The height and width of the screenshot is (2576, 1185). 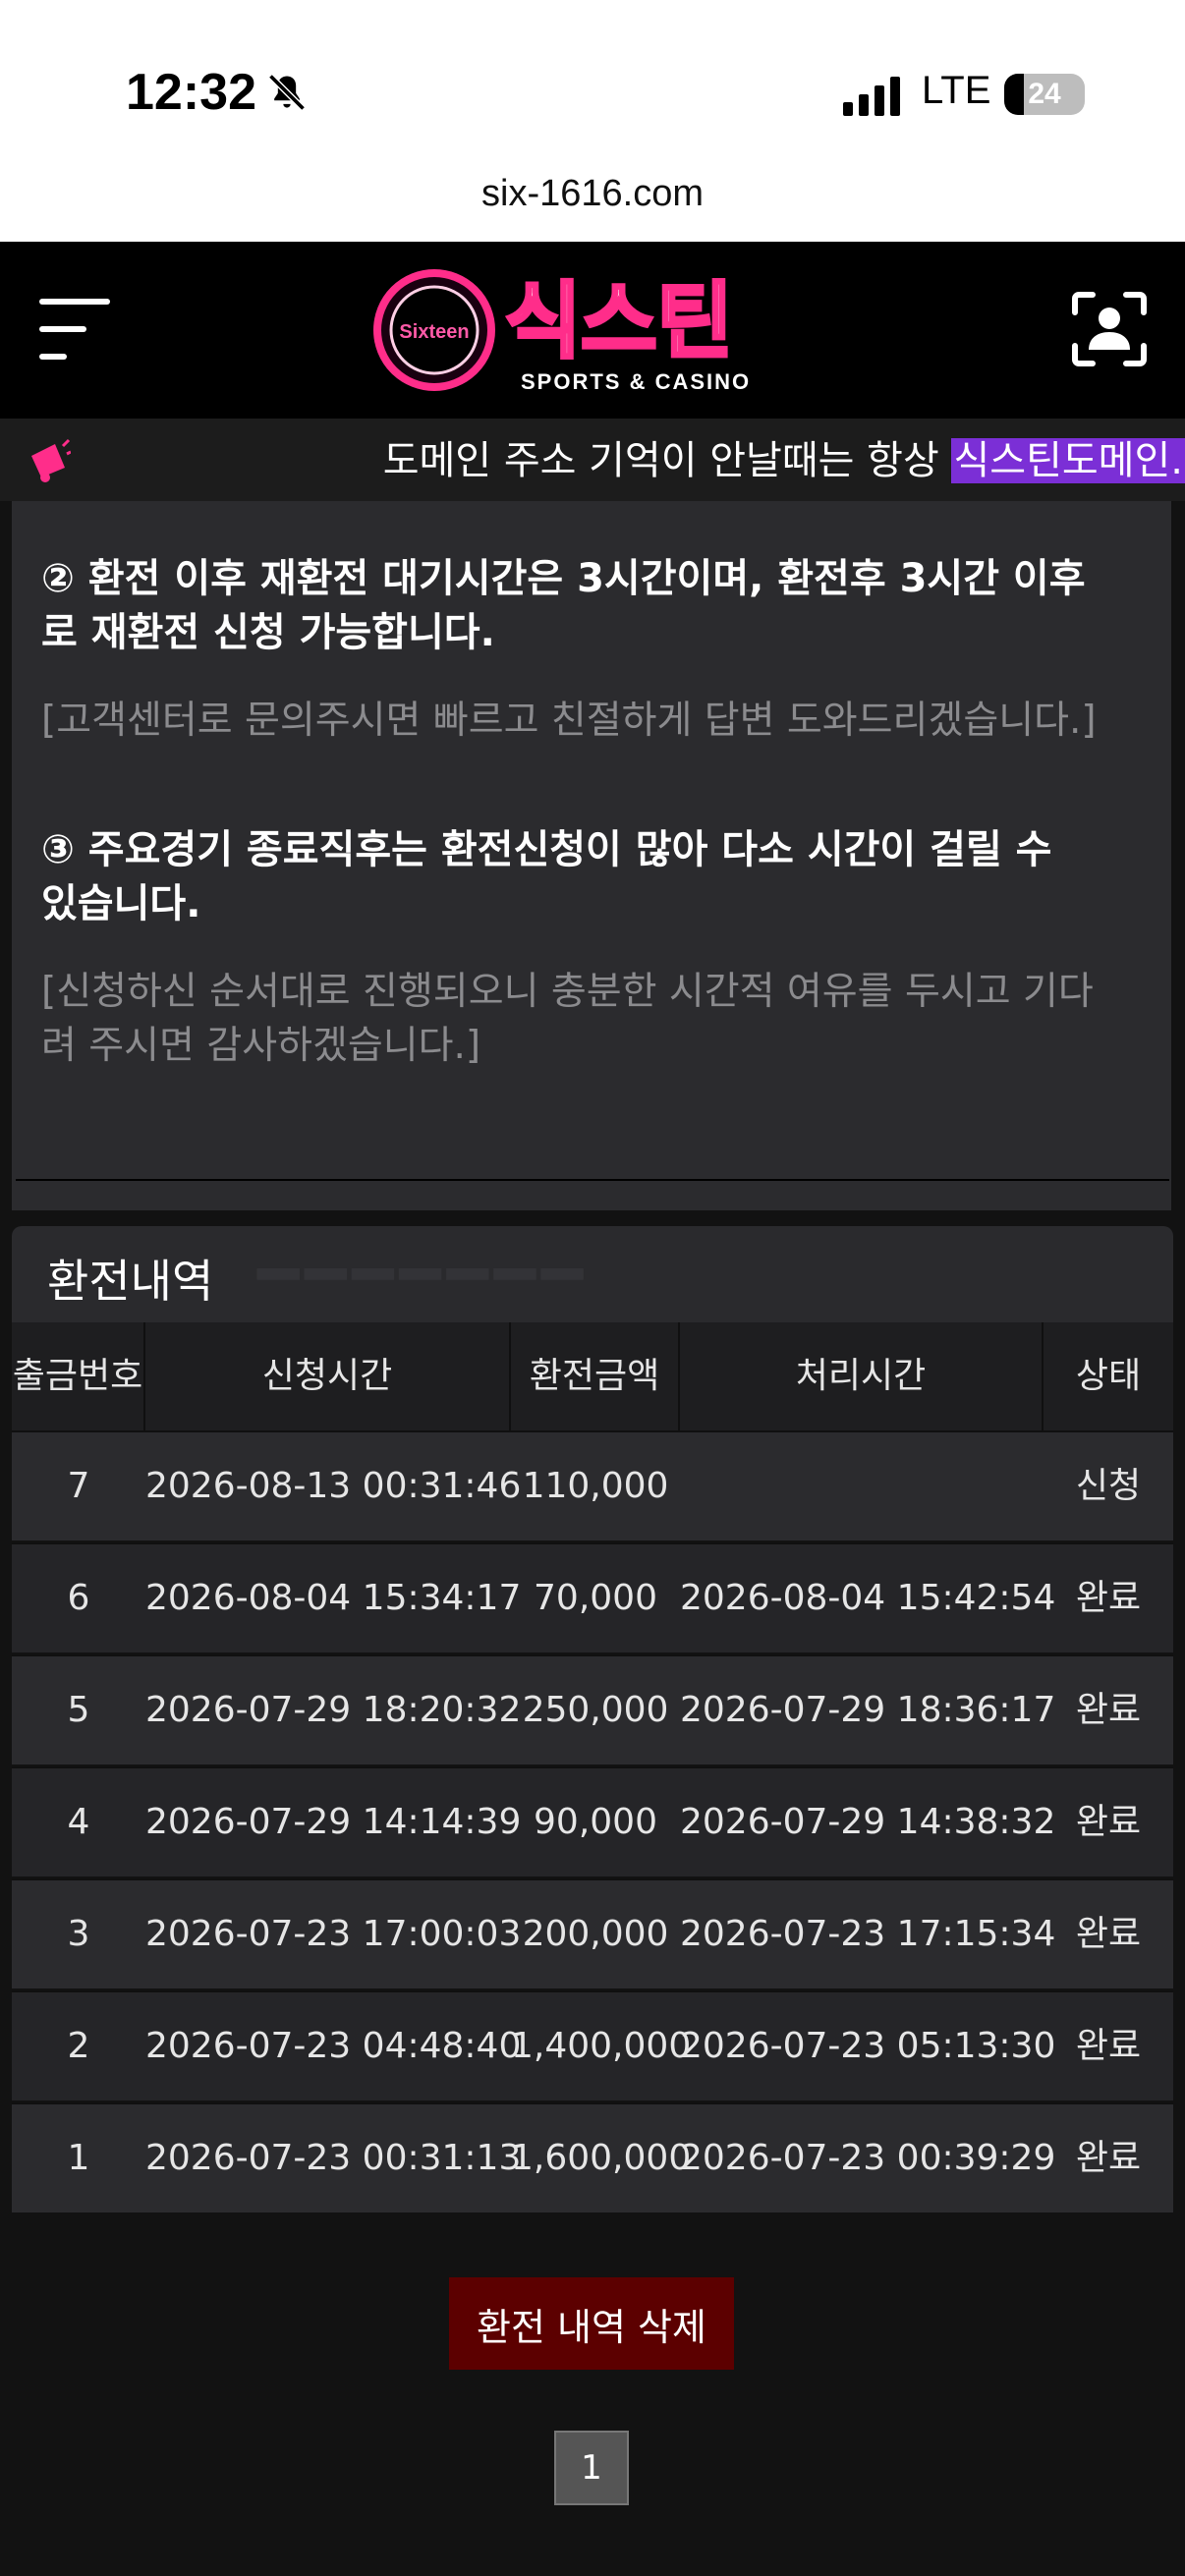 I want to click on status-time: 12:32, so click(x=191, y=92).